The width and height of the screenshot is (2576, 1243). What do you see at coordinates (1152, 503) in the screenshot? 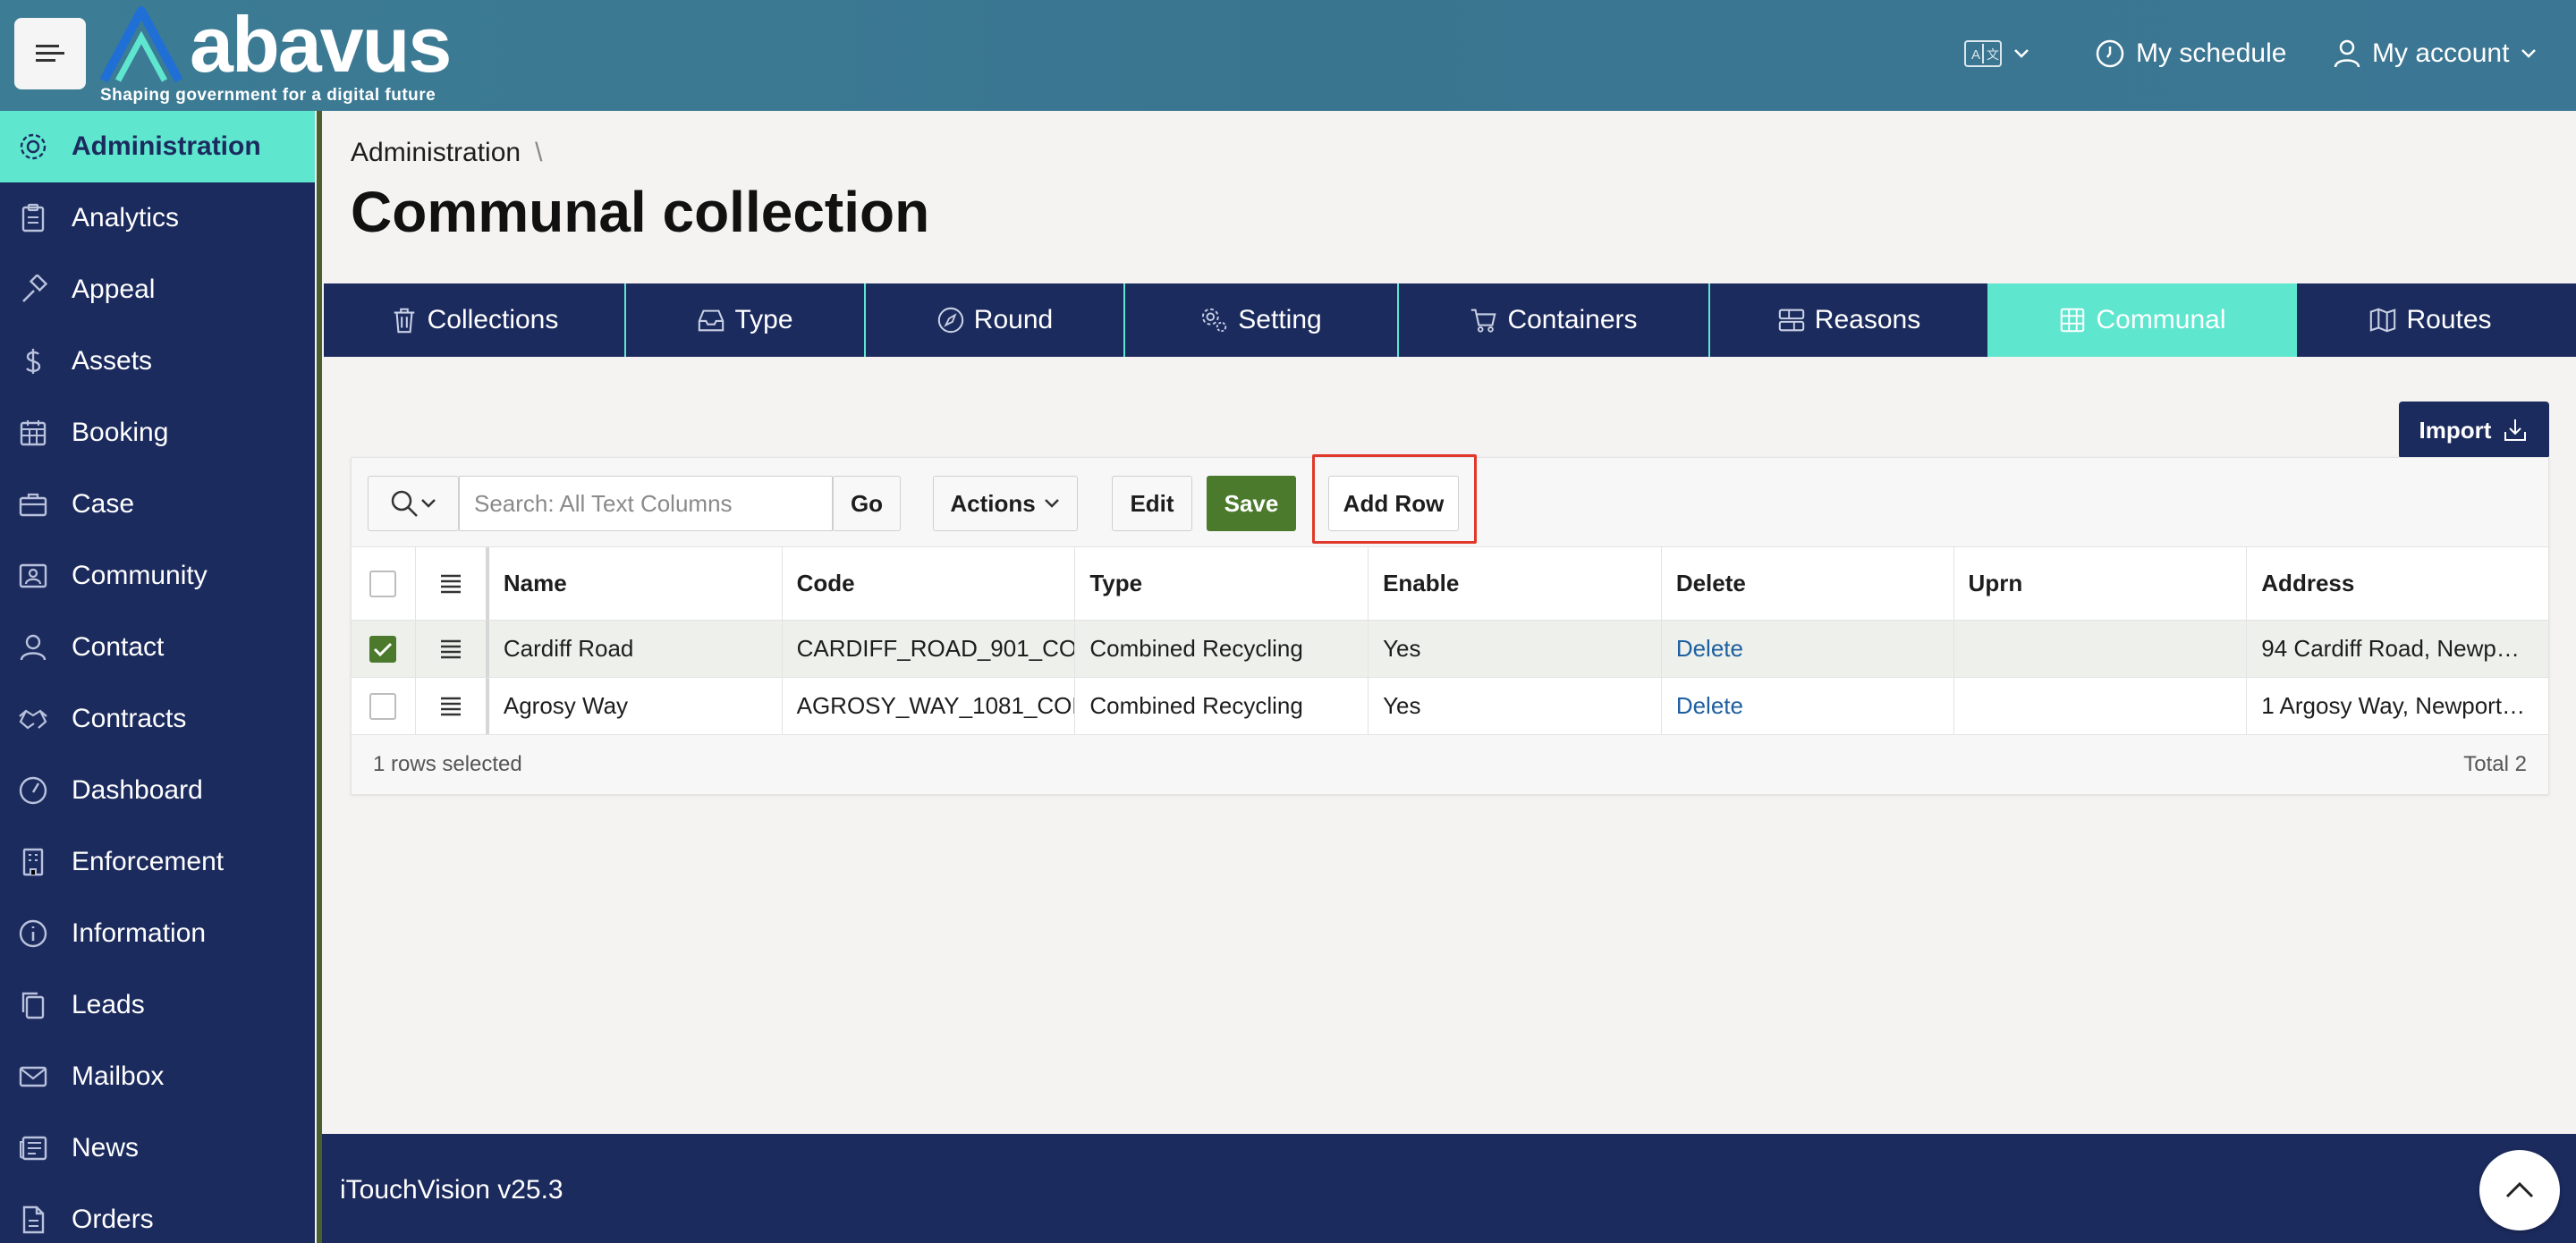
I see `edit-button: Edit` at bounding box center [1152, 503].